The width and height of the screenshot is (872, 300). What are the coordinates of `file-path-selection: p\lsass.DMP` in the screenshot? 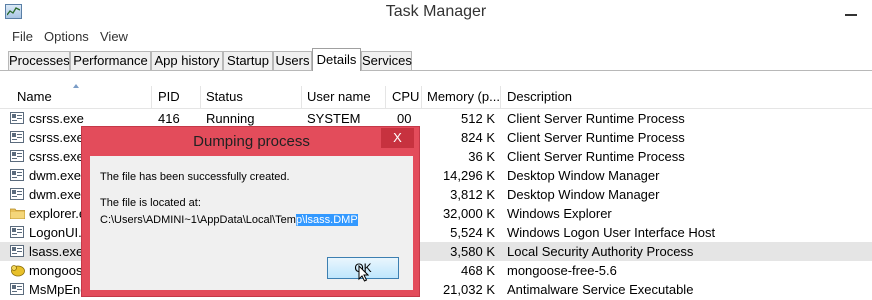 It's located at (326, 220).